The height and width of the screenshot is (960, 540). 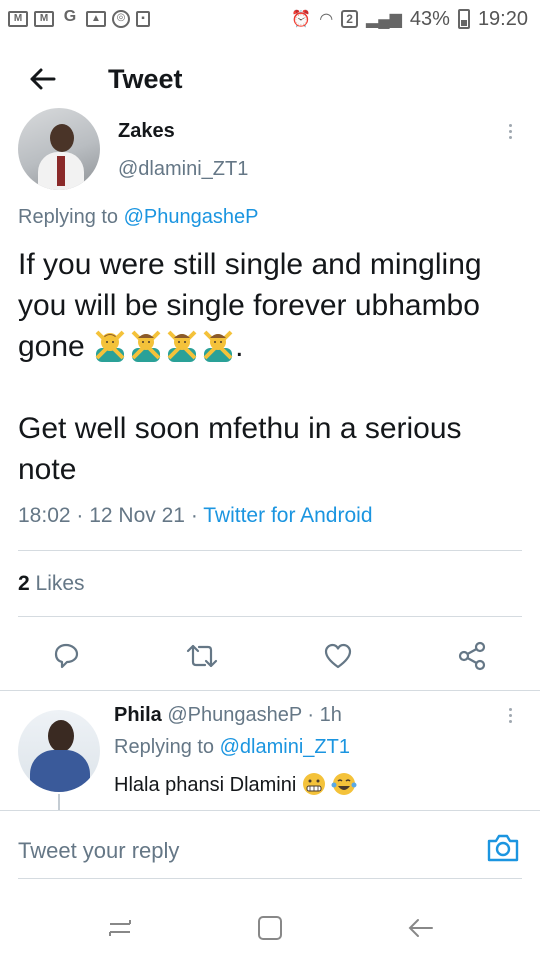 I want to click on share-button, so click(x=472, y=656).